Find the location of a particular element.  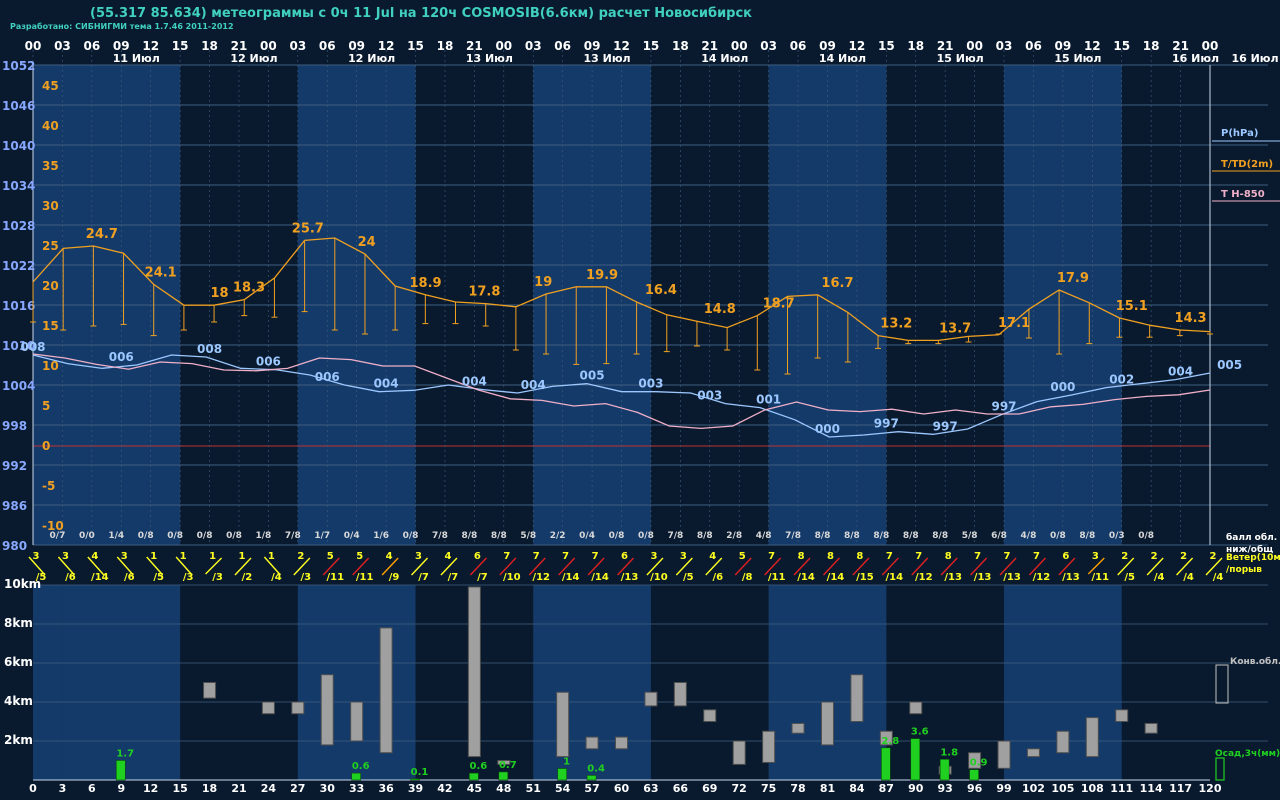

precipitation-label: 1 is located at coordinates (566, 762).